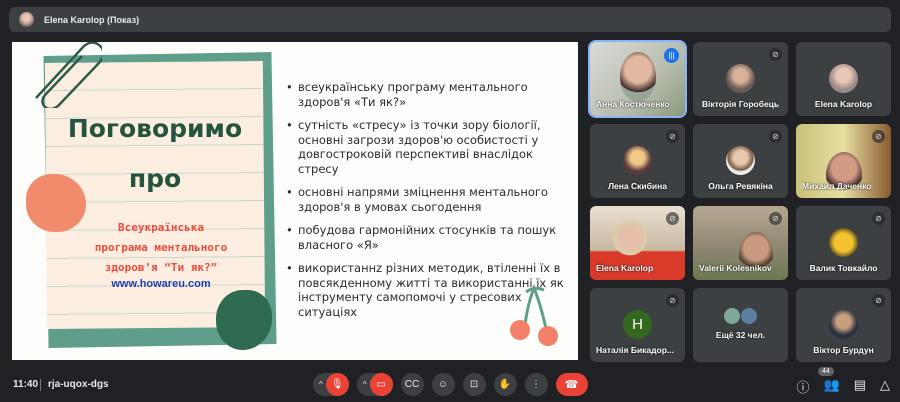 This screenshot has width=900, height=402. I want to click on presenter-title: Elena Karolop (Показ), so click(92, 19).